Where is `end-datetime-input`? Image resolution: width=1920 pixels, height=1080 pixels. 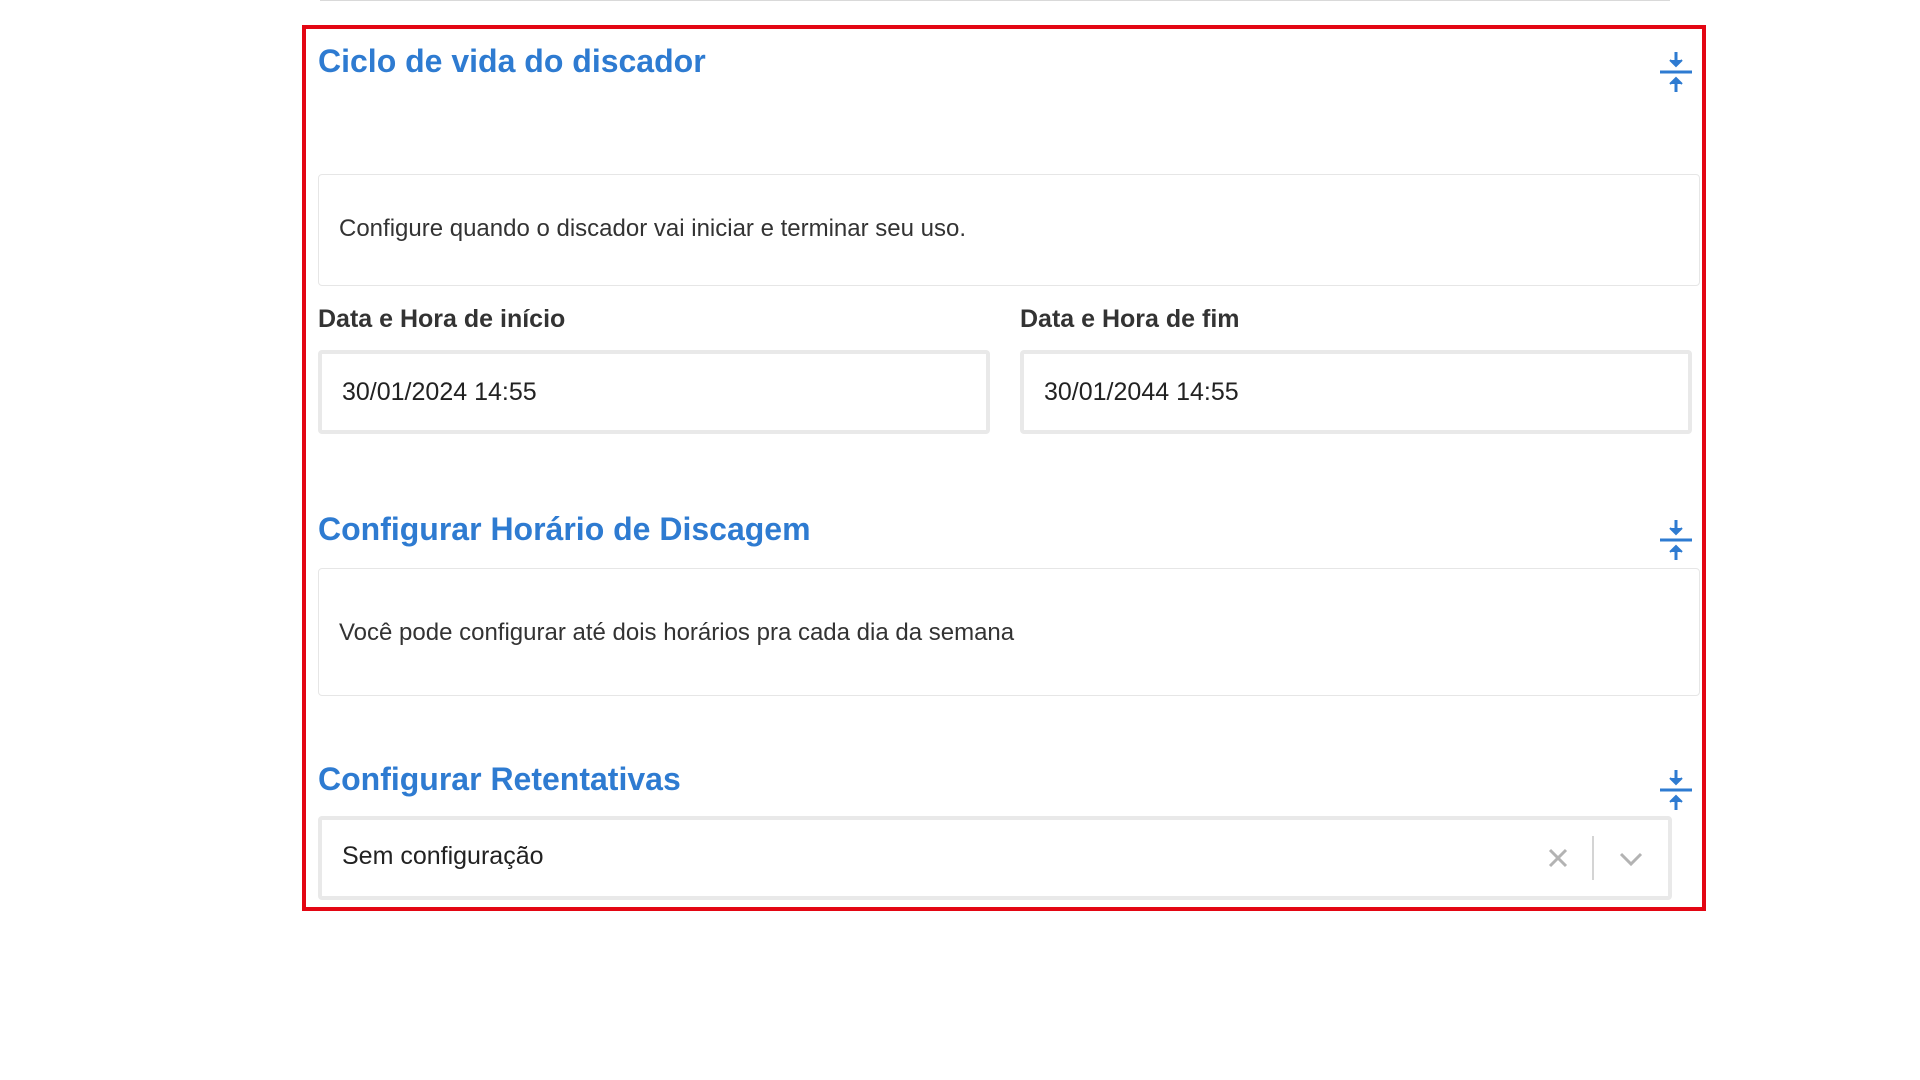
end-datetime-input is located at coordinates (1356, 392).